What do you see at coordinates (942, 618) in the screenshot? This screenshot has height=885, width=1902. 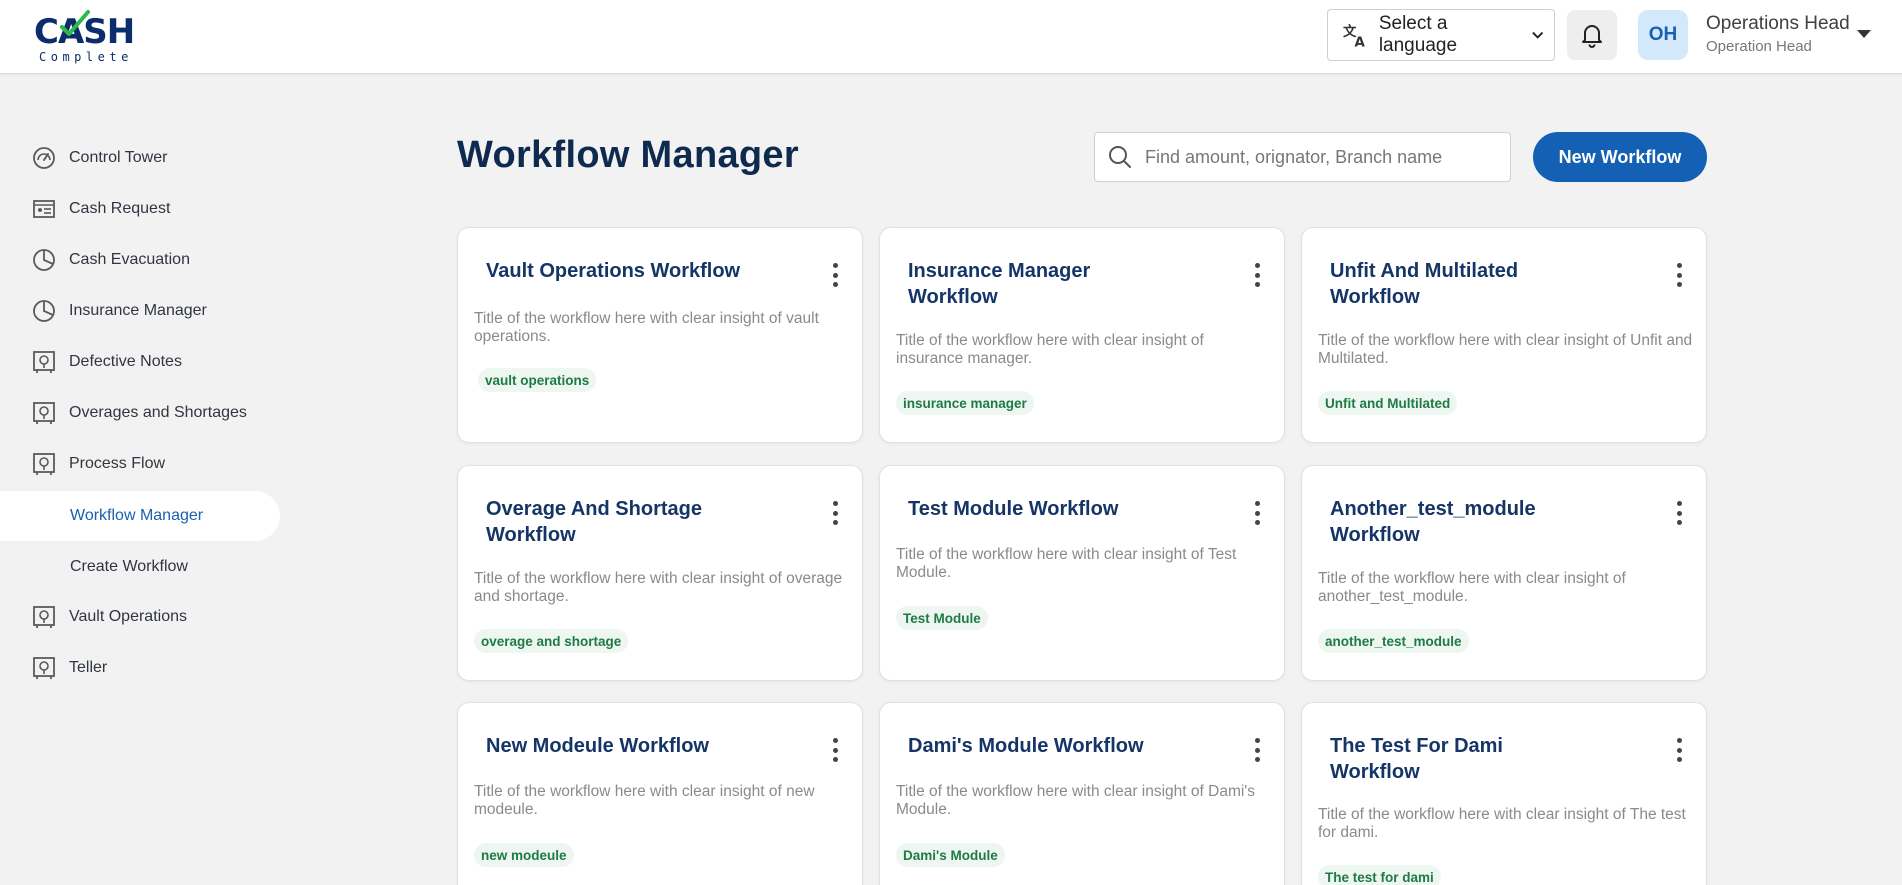 I see `card-tag: Test Module` at bounding box center [942, 618].